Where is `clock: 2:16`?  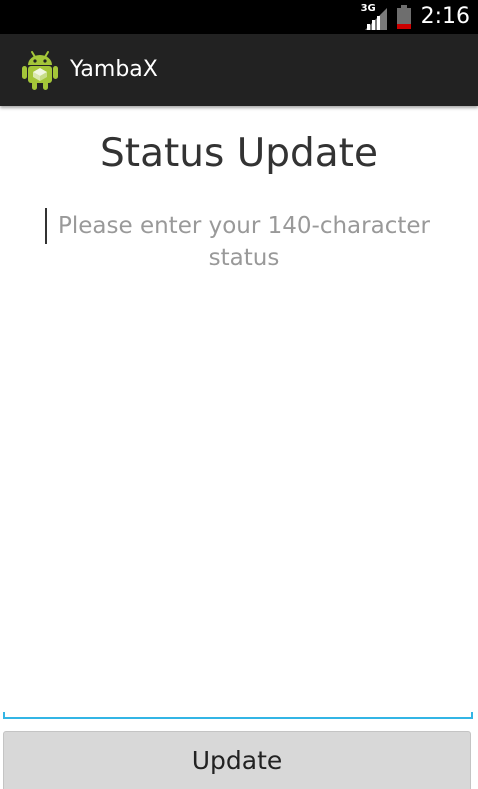
clock: 2:16 is located at coordinates (445, 16).